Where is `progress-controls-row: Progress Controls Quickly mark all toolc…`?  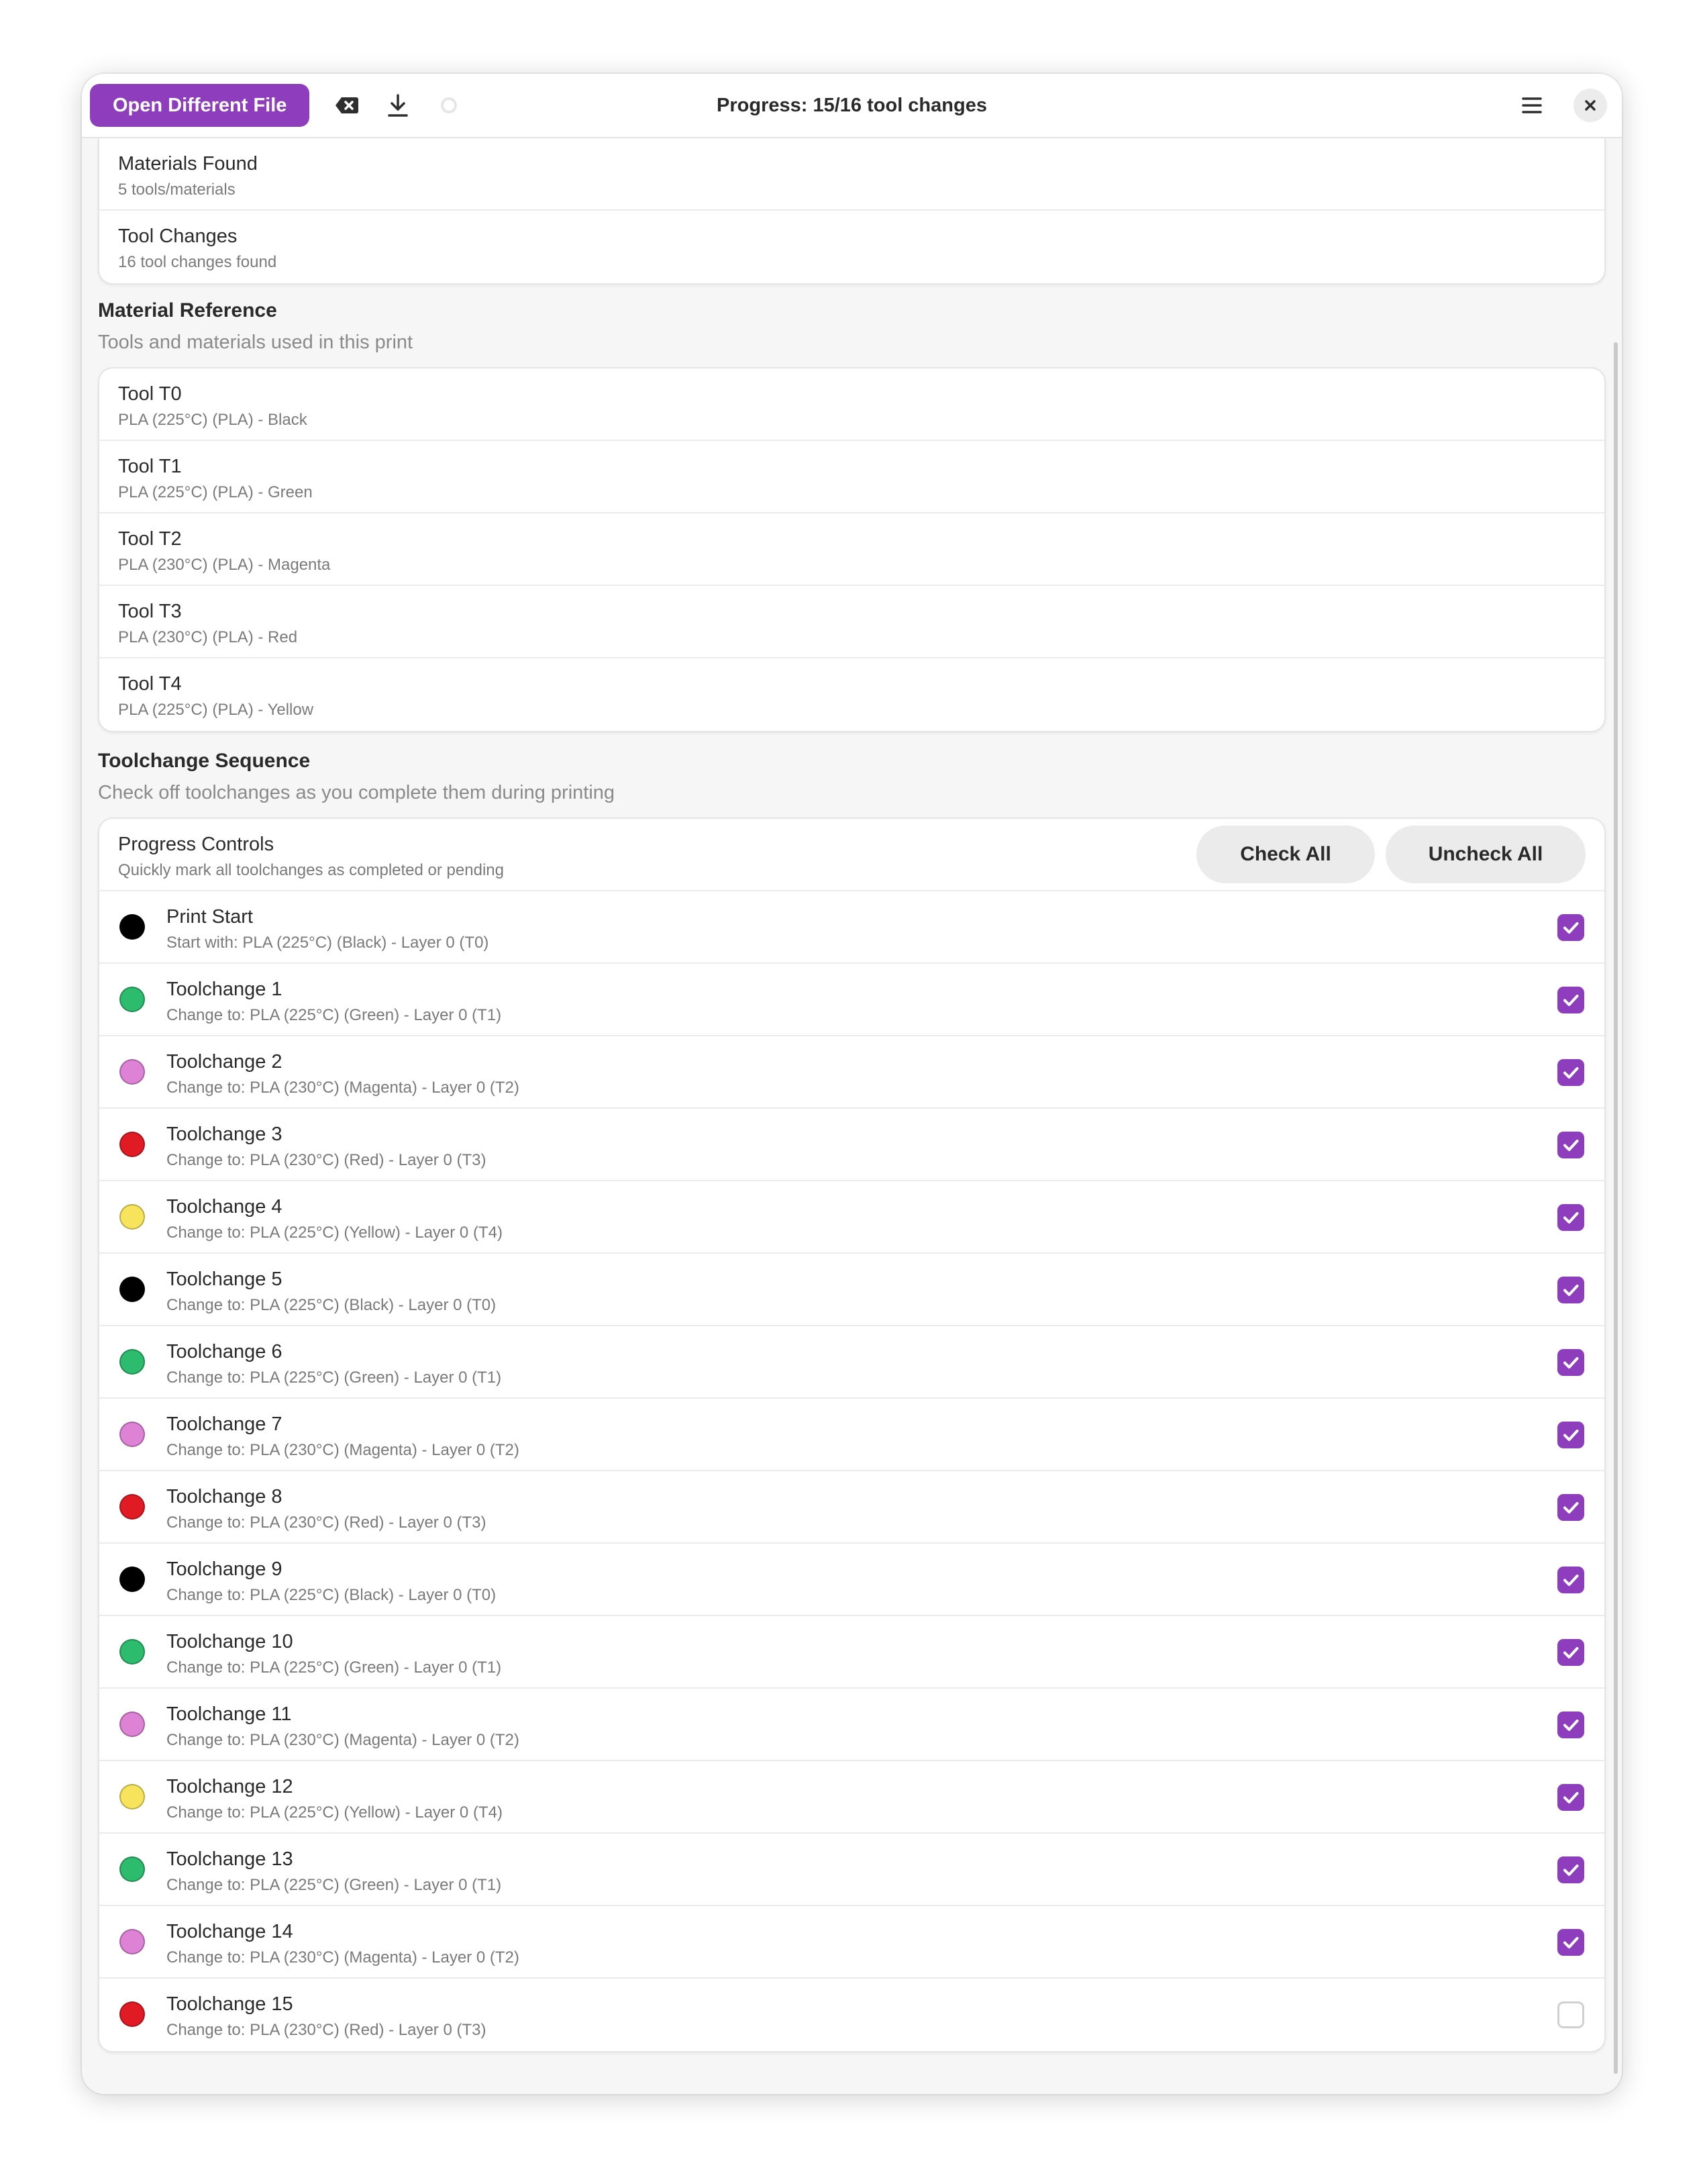
progress-controls-row: Progress Controls Quickly mark all toolc… is located at coordinates (851, 855).